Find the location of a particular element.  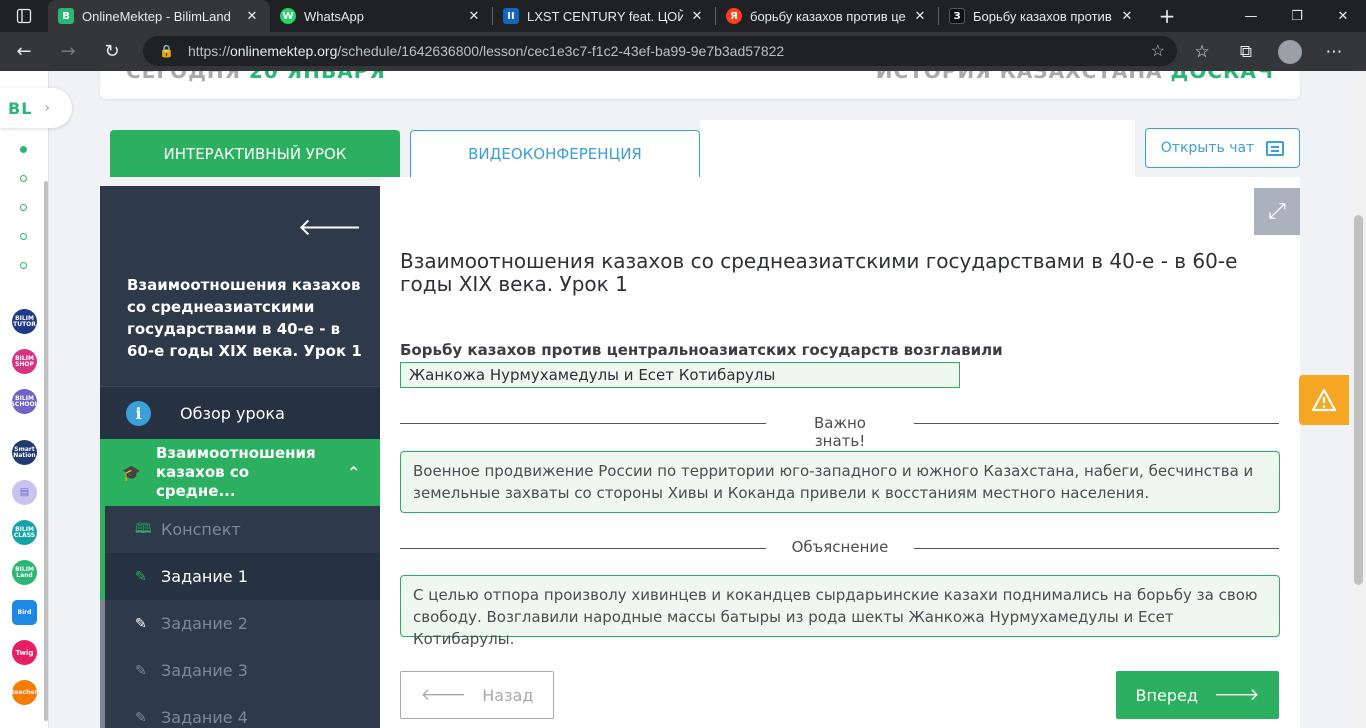

minimize-icon: — is located at coordinates (1251, 16).